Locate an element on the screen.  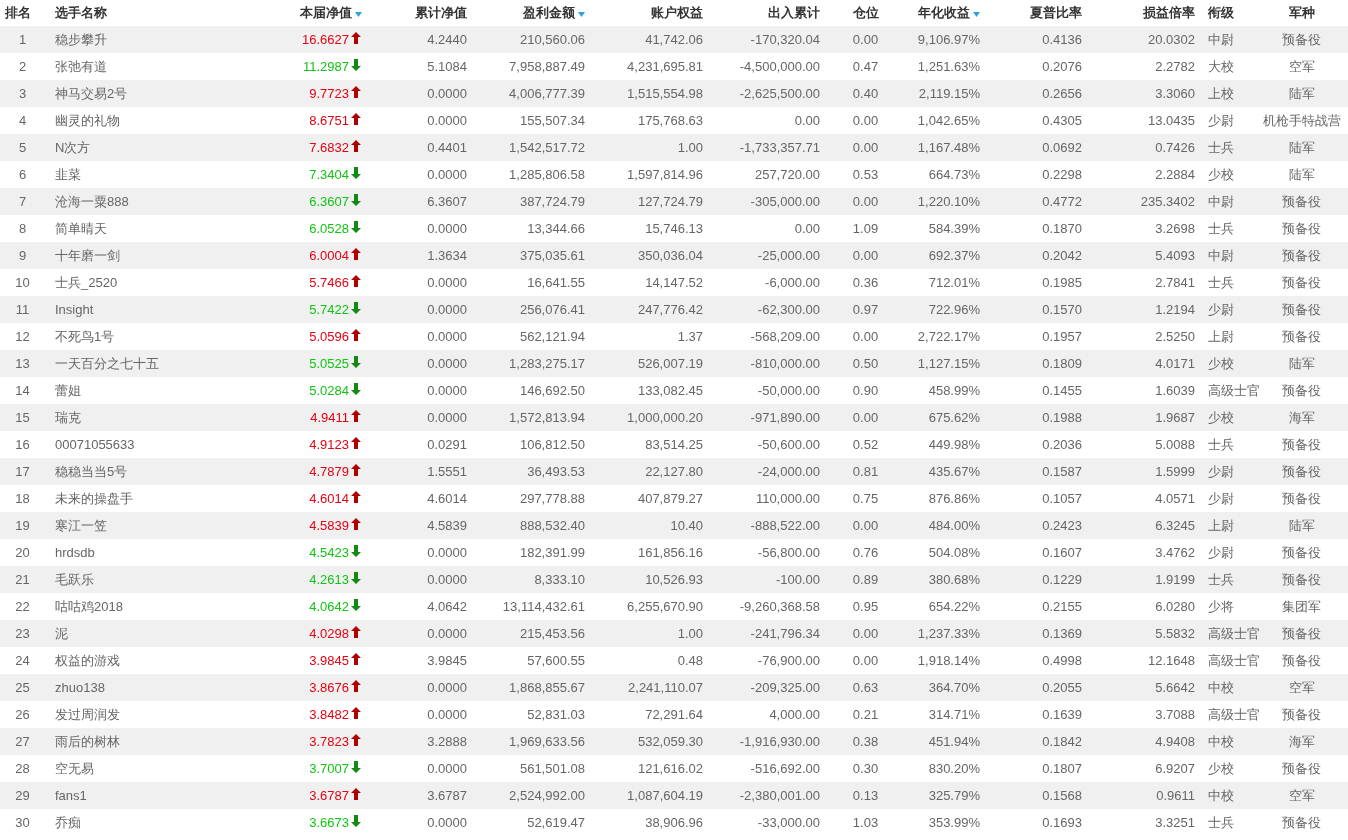
table-cell-text: 888,532.40 is located at coordinates (552, 525).